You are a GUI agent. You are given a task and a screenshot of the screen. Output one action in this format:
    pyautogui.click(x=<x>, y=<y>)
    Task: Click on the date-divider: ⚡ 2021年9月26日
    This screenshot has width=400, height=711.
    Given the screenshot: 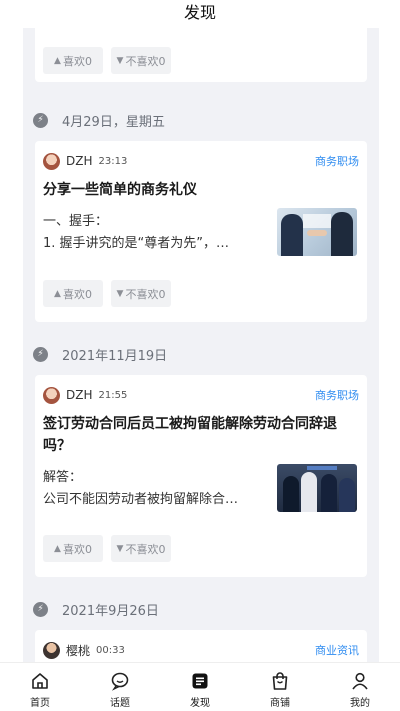 What is the action you would take?
    pyautogui.click(x=96, y=609)
    